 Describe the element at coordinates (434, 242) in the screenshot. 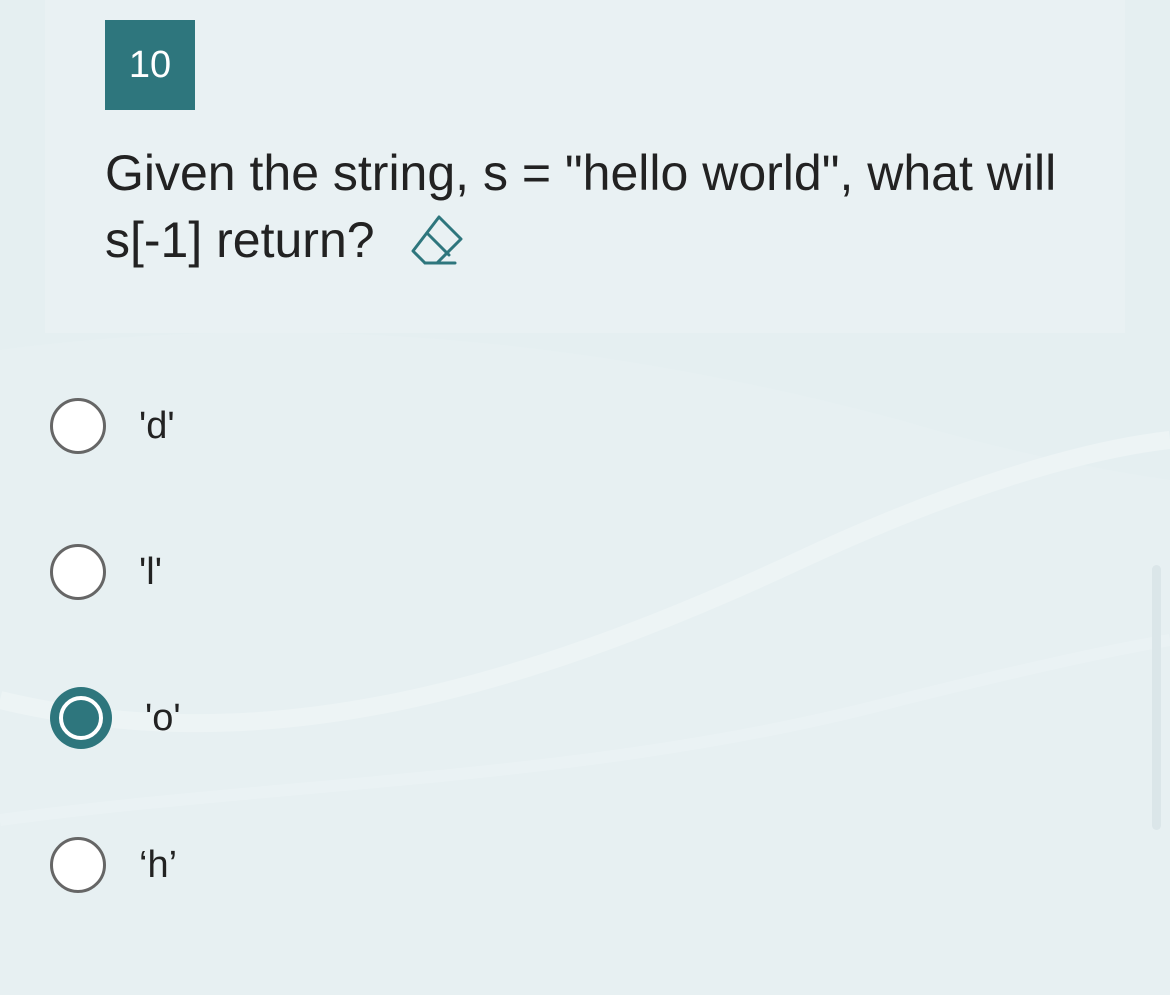

I see `eraser-icon` at that location.